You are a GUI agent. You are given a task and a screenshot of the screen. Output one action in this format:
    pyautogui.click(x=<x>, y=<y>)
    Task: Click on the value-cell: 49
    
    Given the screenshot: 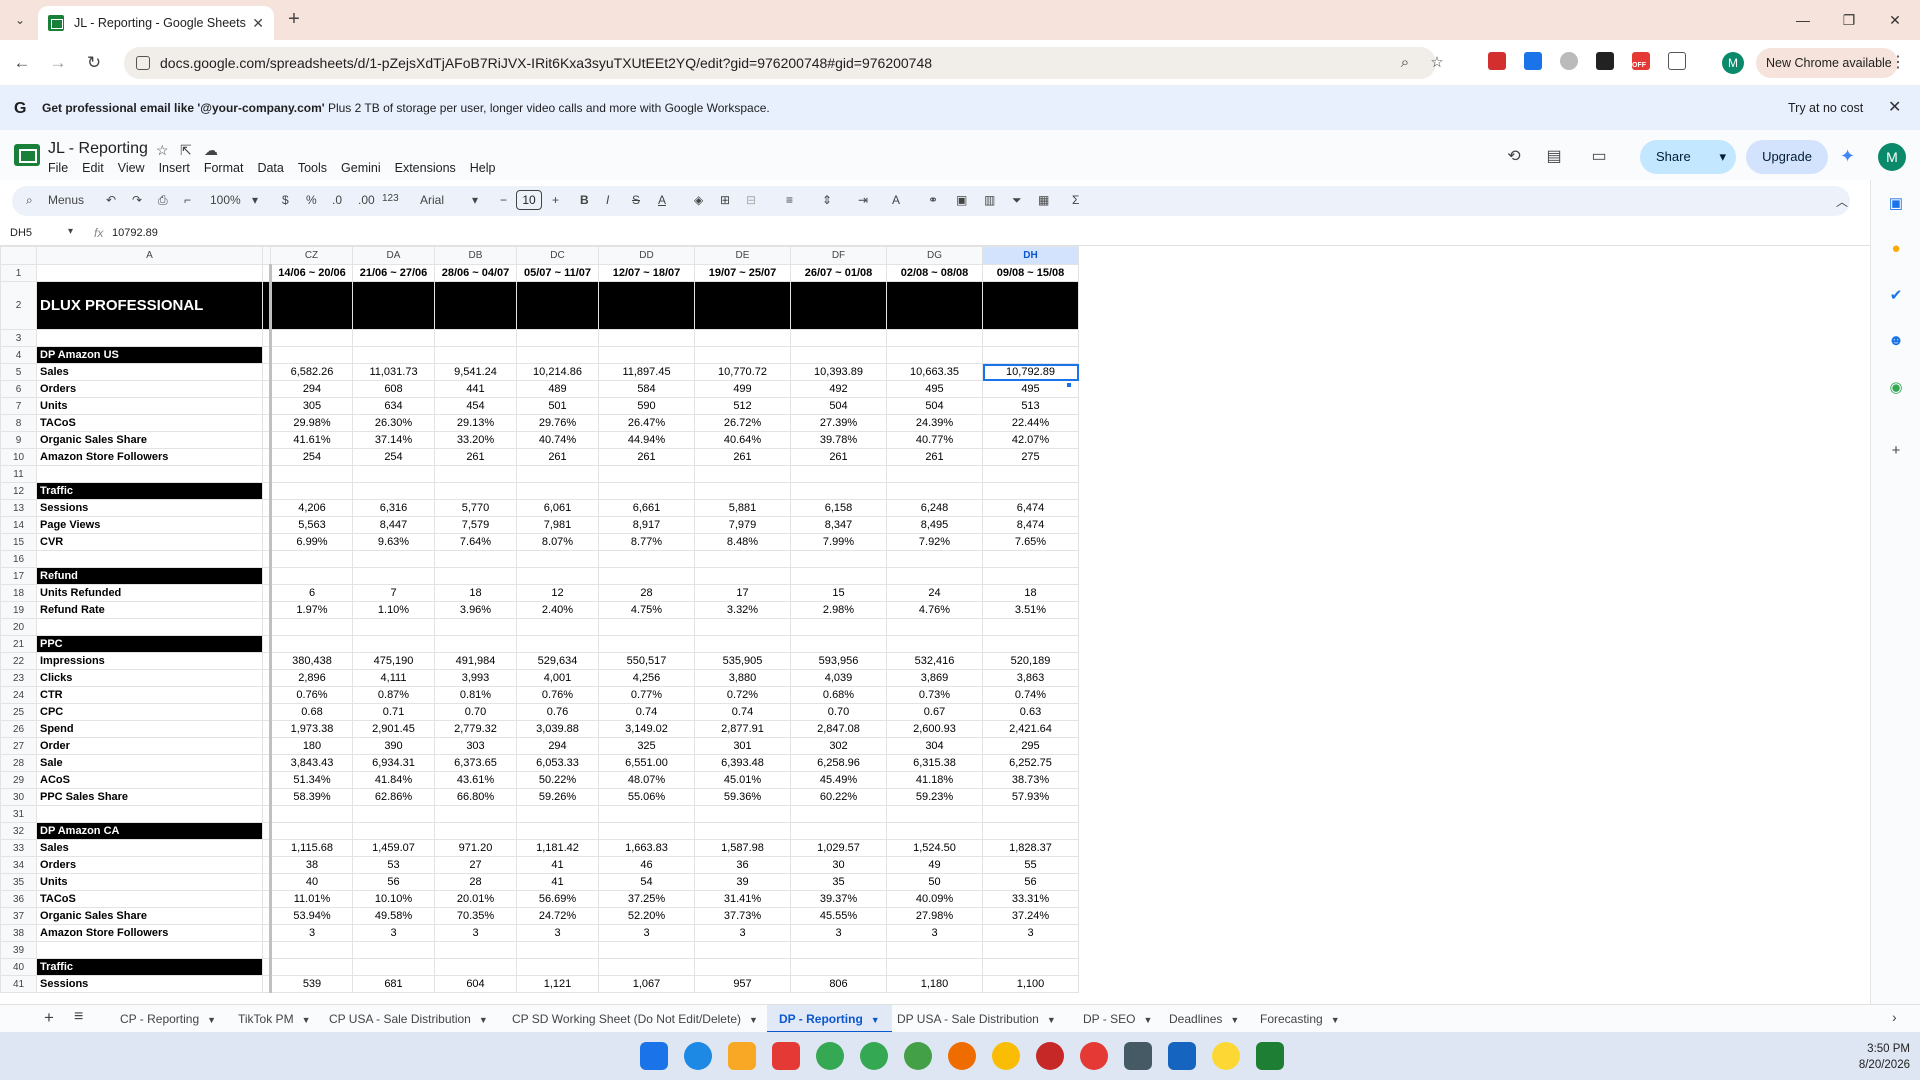 What is the action you would take?
    pyautogui.click(x=934, y=865)
    